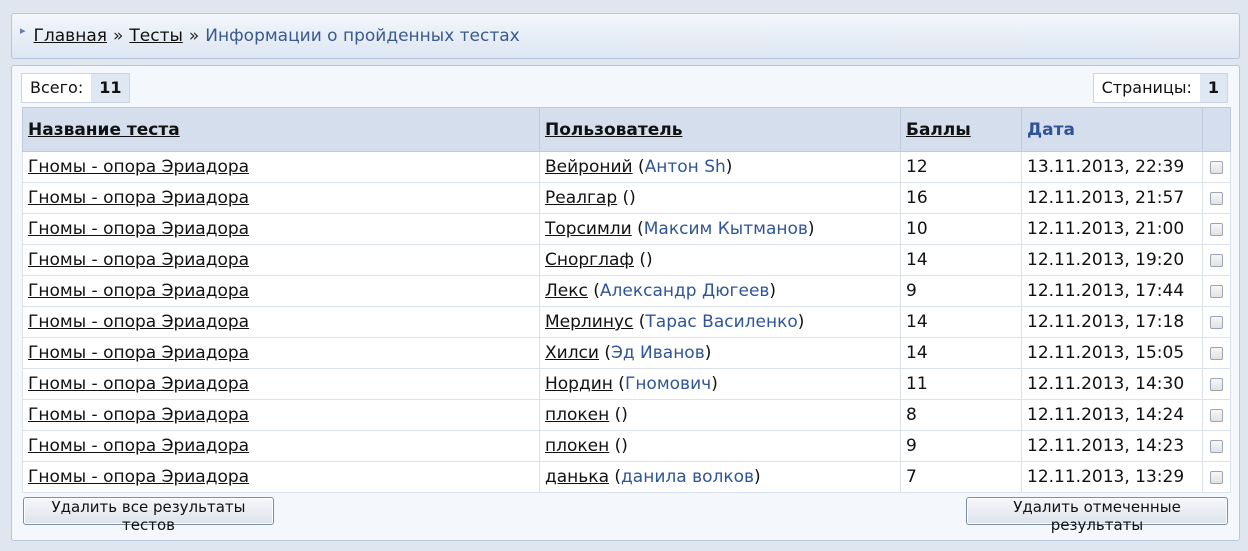  What do you see at coordinates (566, 291) in the screenshot?
I see `user-login-link: Лекс` at bounding box center [566, 291].